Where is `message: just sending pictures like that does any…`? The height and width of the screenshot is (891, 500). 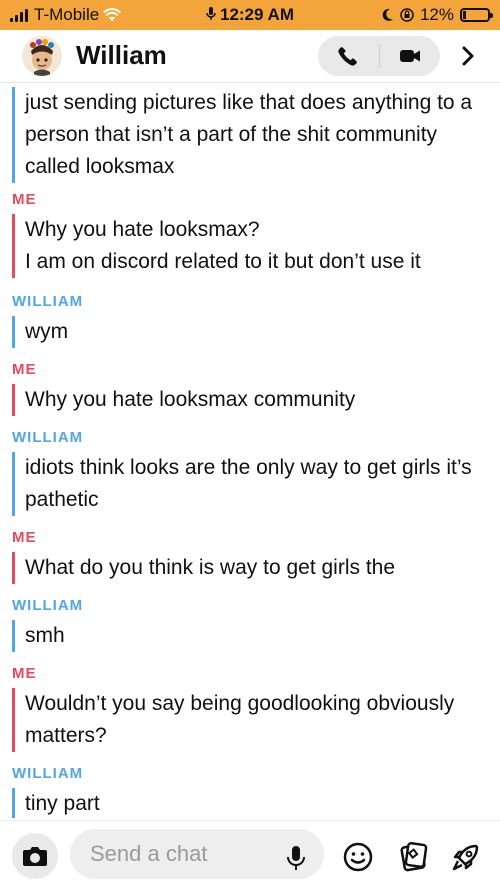
message: just sending pictures like that does any… is located at coordinates (250, 133).